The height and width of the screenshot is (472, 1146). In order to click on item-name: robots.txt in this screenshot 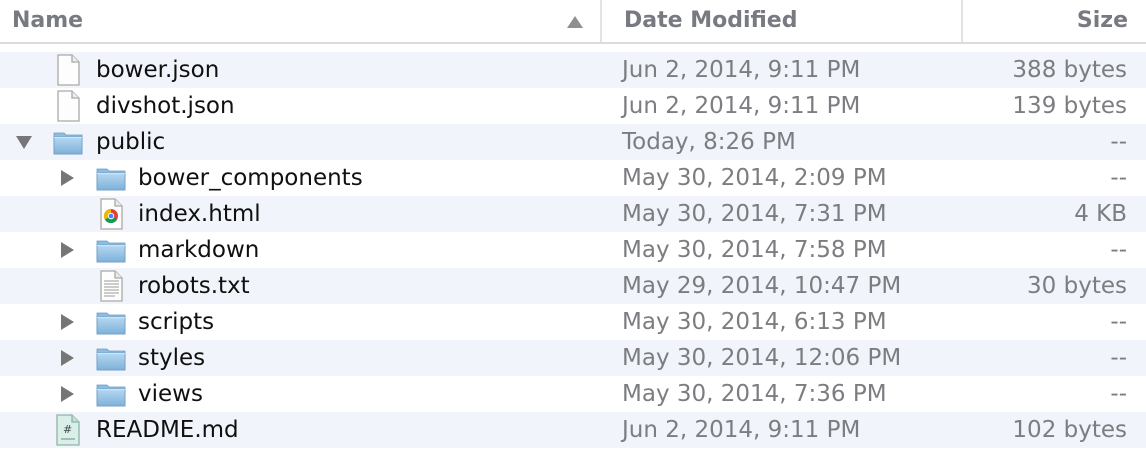, I will do `click(194, 286)`.